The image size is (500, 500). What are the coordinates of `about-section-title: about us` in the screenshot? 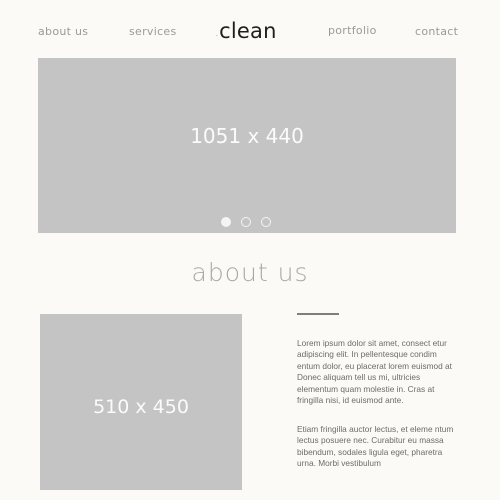 It's located at (250, 272).